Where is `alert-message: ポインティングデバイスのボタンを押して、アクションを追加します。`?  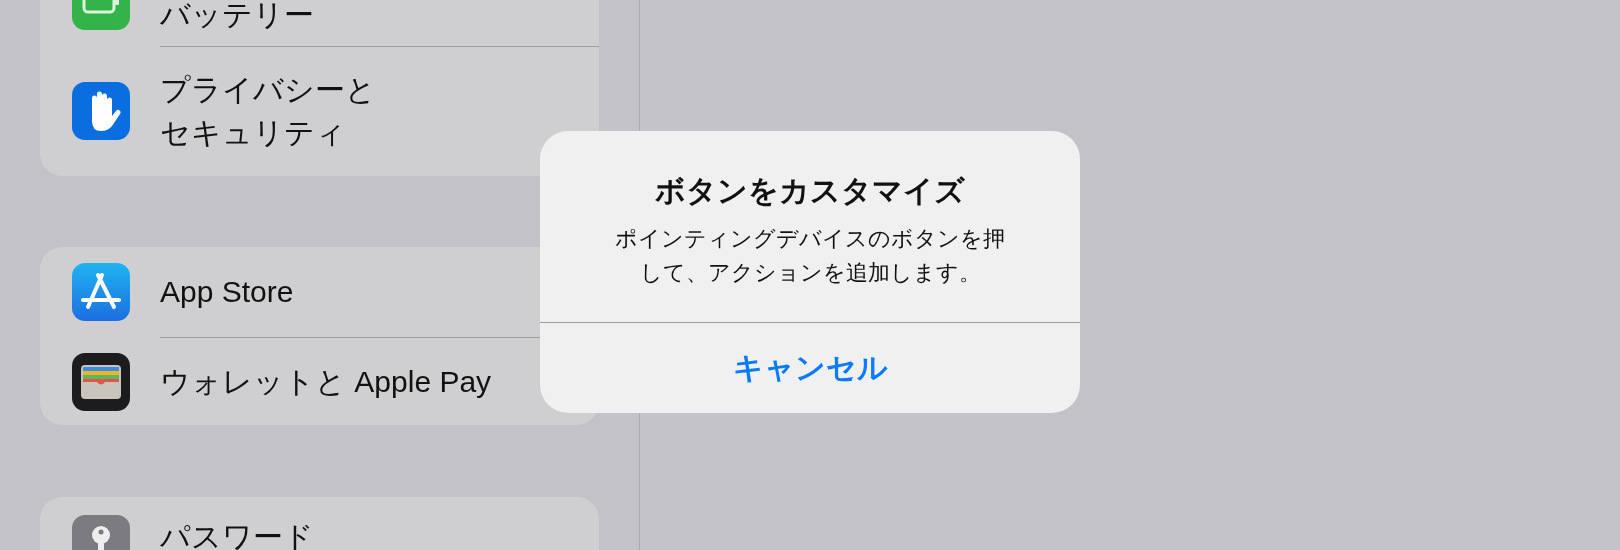 alert-message: ポインティングデバイスのボタンを押して、アクションを追加します。 is located at coordinates (810, 256).